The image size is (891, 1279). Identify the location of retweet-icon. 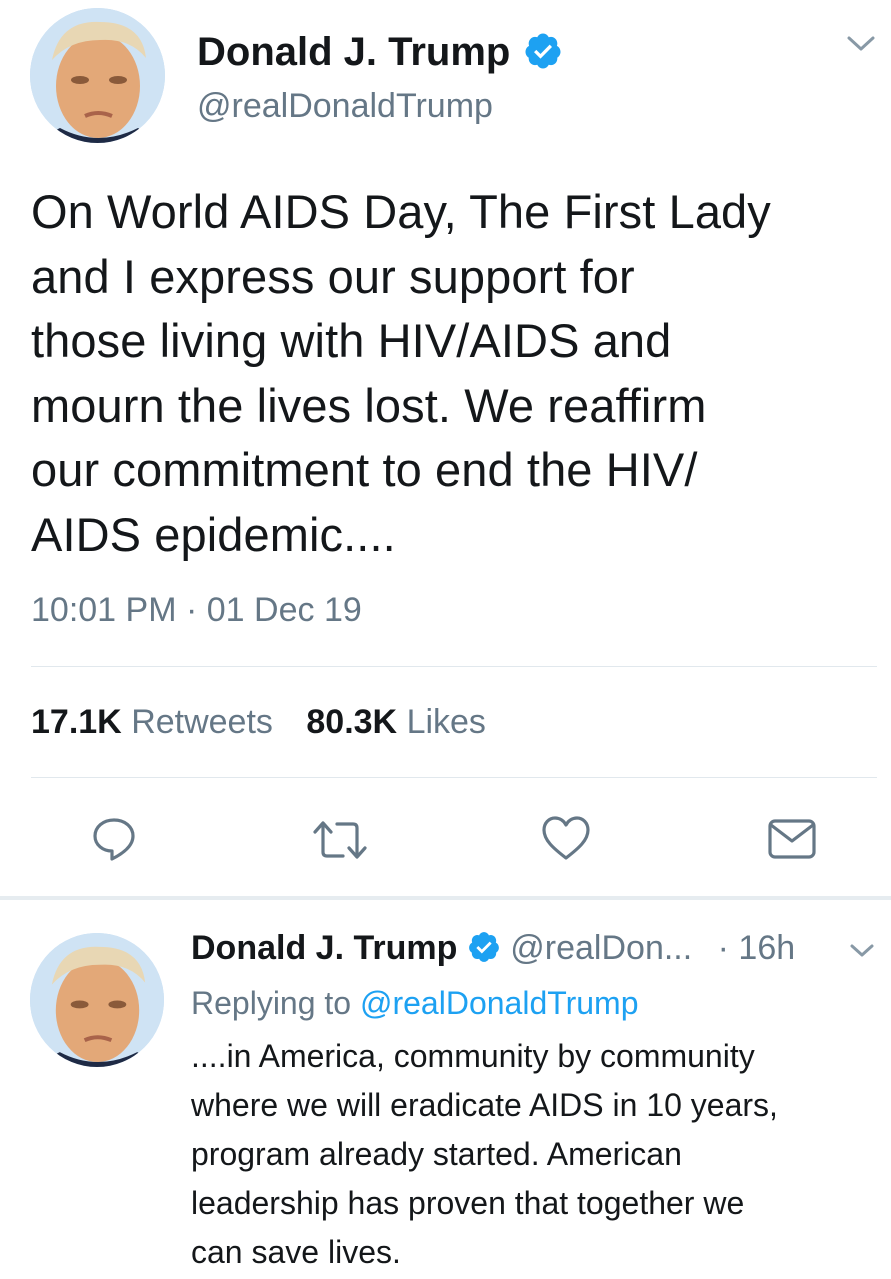
(340, 840).